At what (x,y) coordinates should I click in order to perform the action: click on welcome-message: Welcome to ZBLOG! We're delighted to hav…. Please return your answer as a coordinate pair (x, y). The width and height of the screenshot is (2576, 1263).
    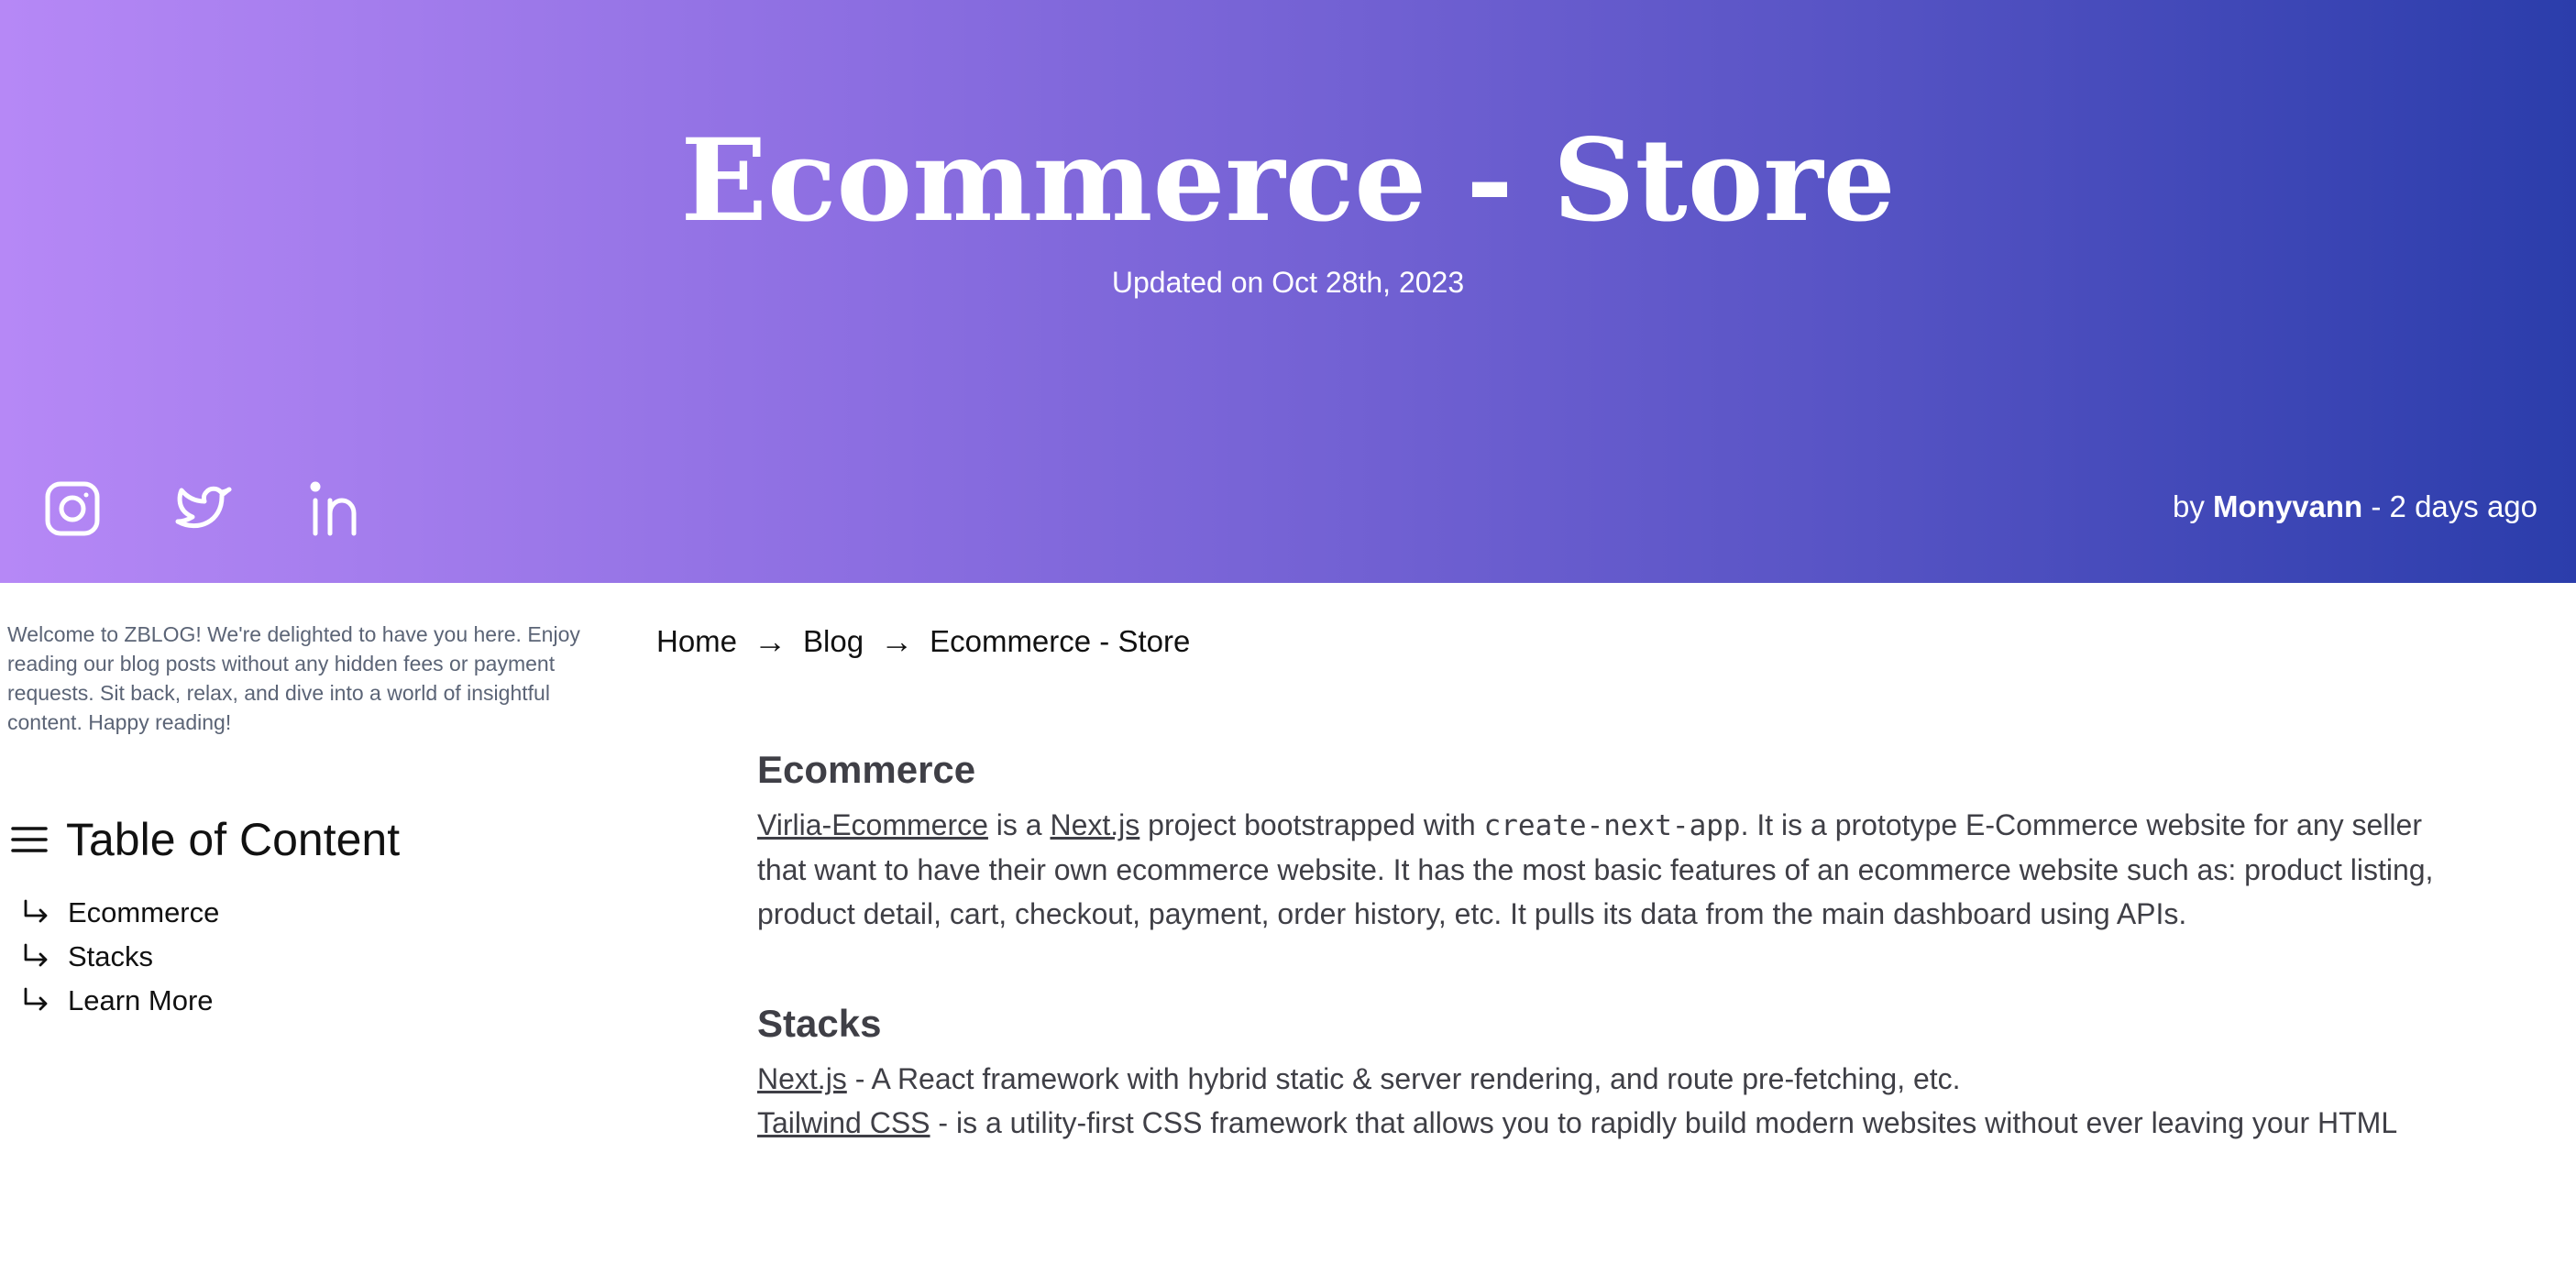
    Looking at the image, I should click on (293, 678).